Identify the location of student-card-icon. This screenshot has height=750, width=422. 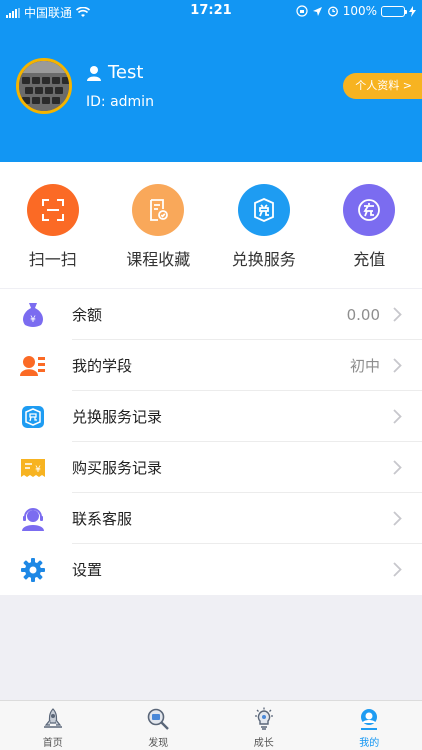
(33, 366).